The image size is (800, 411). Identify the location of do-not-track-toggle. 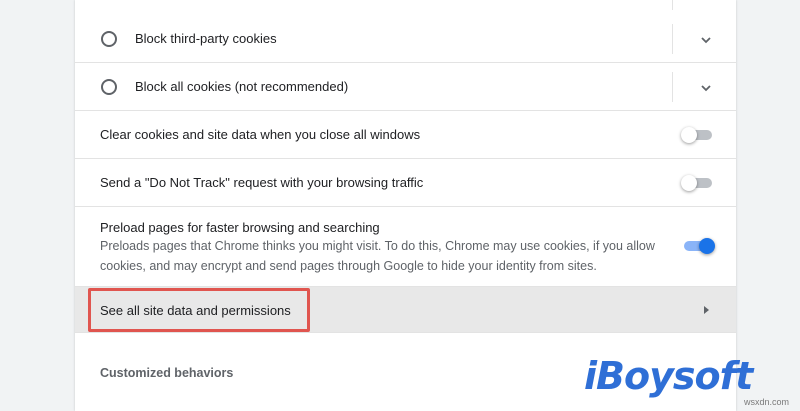
(698, 183).